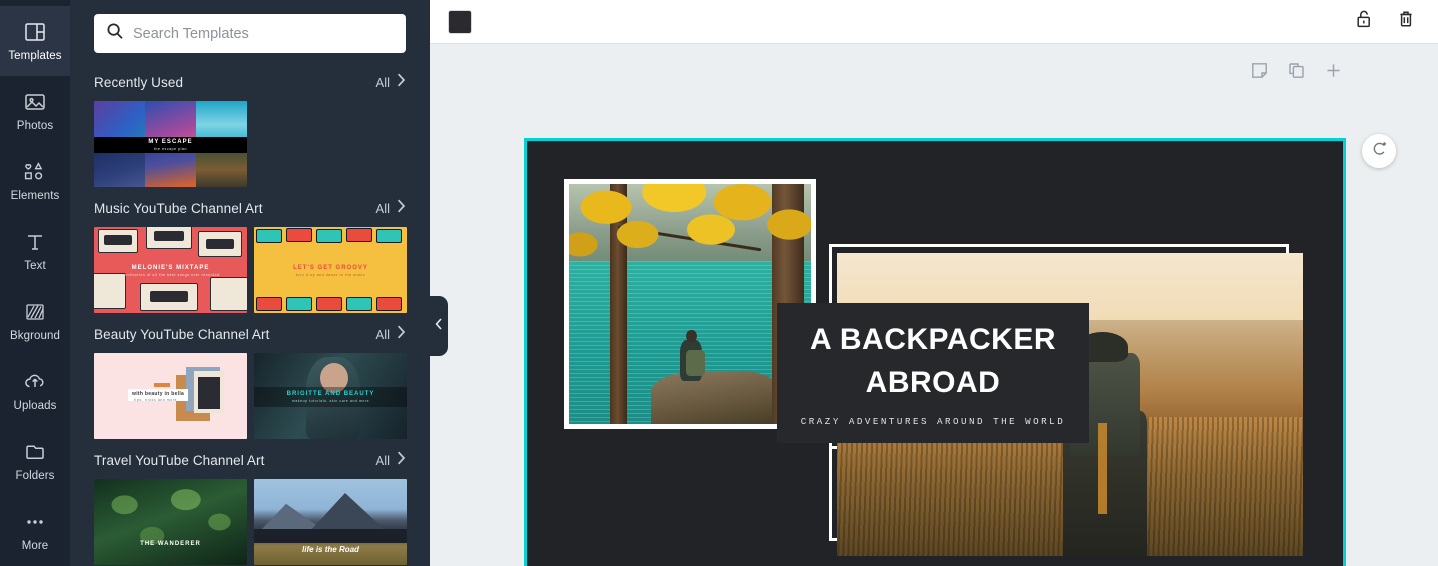 This screenshot has height=566, width=1438. I want to click on sticky-note-icon, so click(1259, 73).